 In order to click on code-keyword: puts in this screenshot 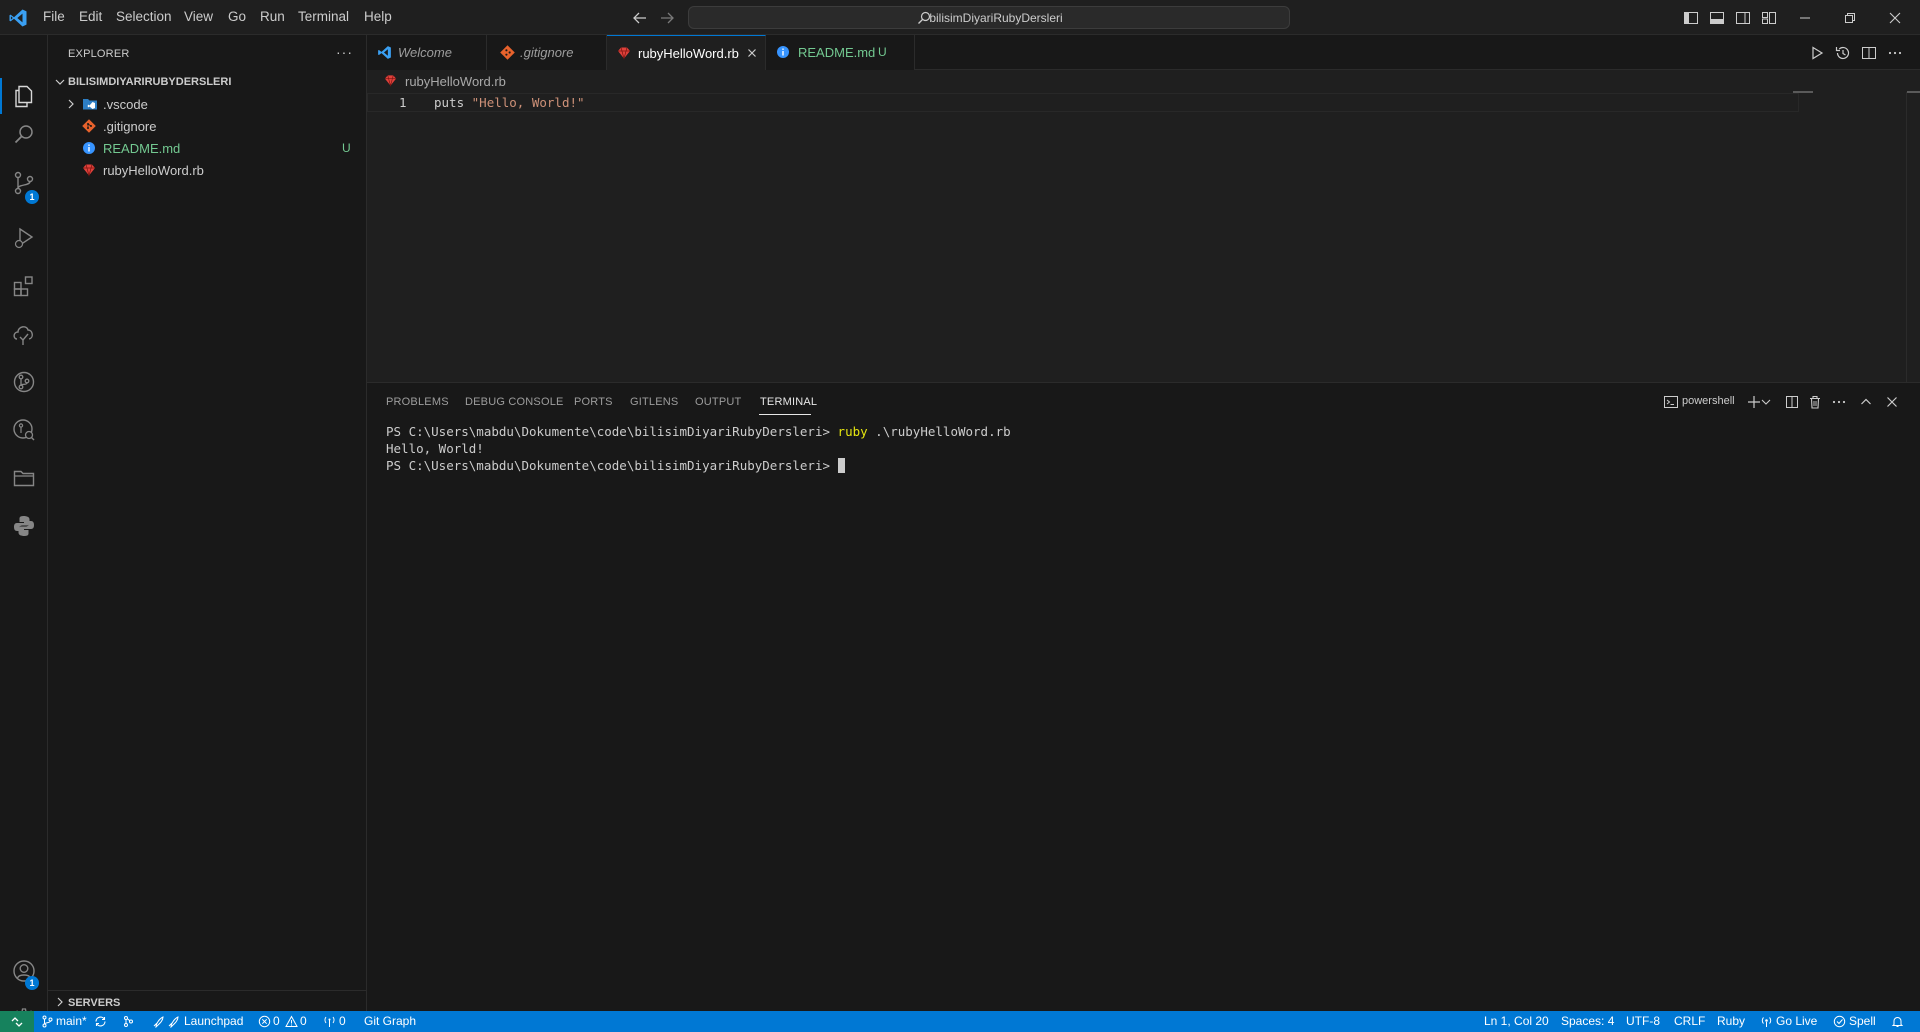, I will do `click(449, 102)`.